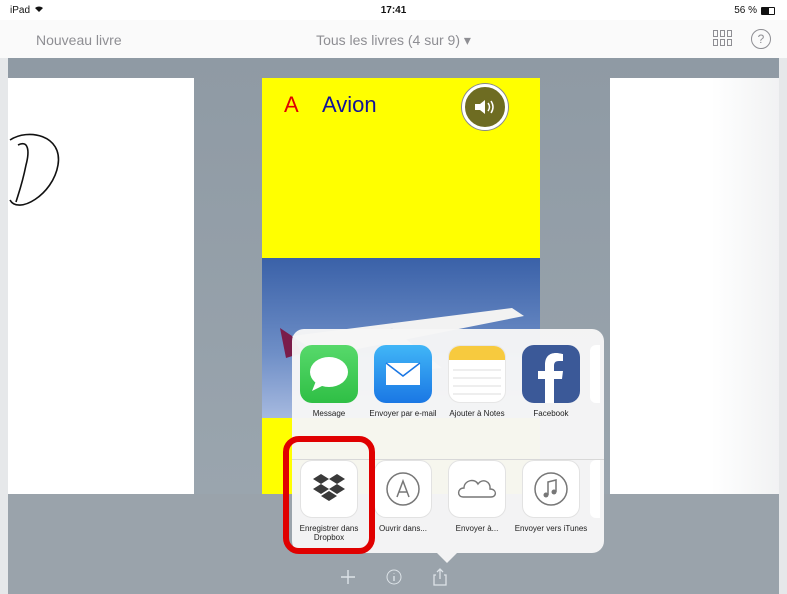  What do you see at coordinates (768, 10) in the screenshot?
I see `battery-icon` at bounding box center [768, 10].